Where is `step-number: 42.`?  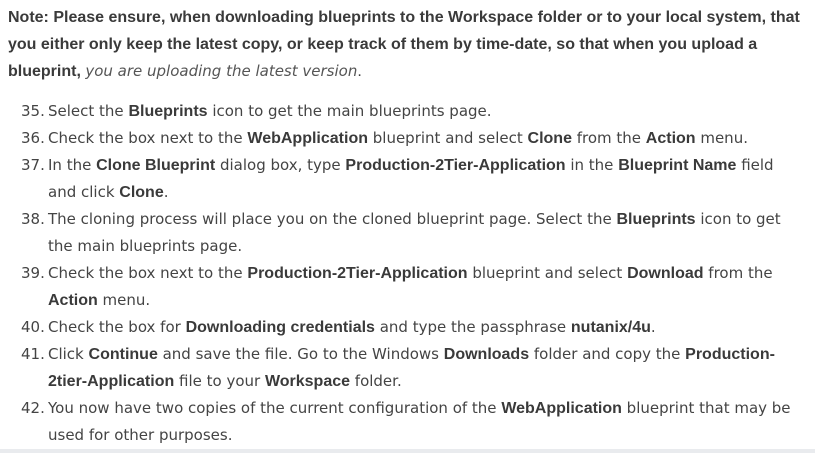
step-number: 42. is located at coordinates (33, 408).